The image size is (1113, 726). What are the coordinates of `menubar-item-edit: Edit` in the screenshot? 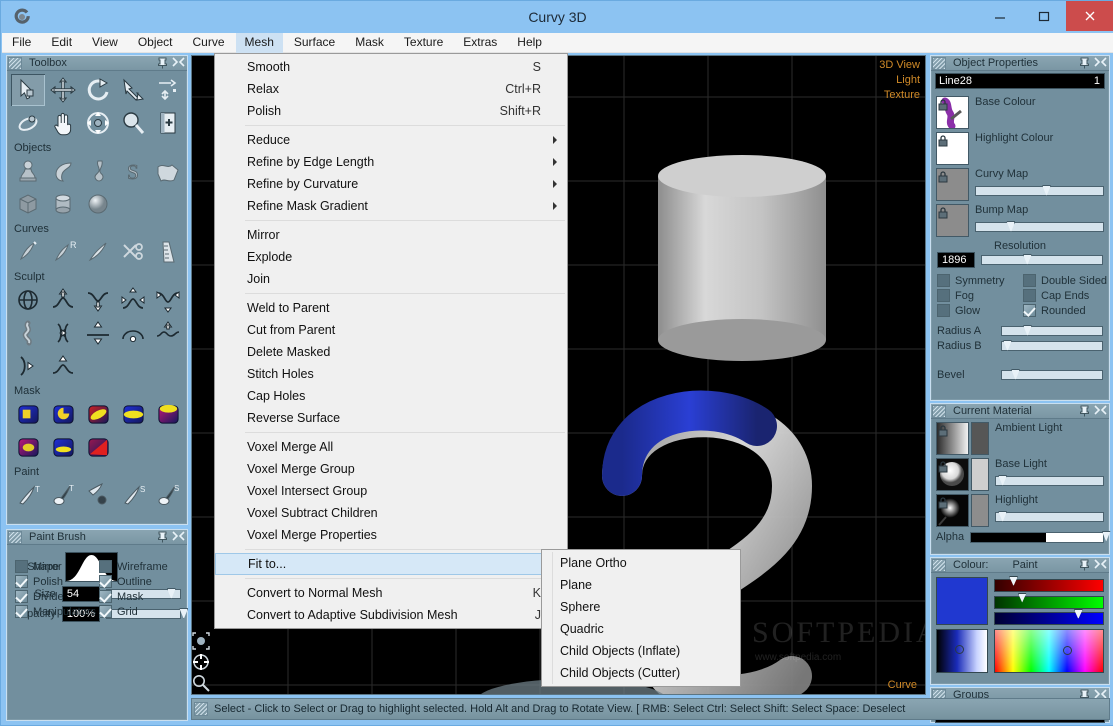 It's located at (61, 43).